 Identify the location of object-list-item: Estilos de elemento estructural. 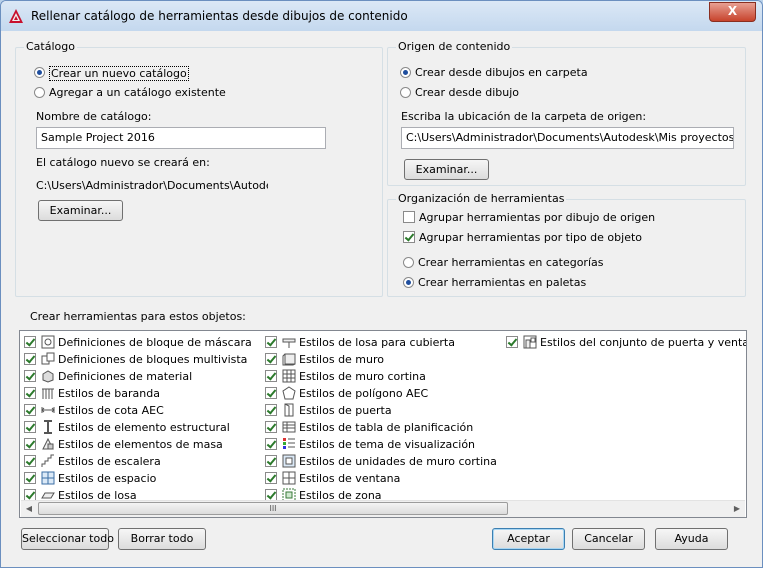
(142, 427).